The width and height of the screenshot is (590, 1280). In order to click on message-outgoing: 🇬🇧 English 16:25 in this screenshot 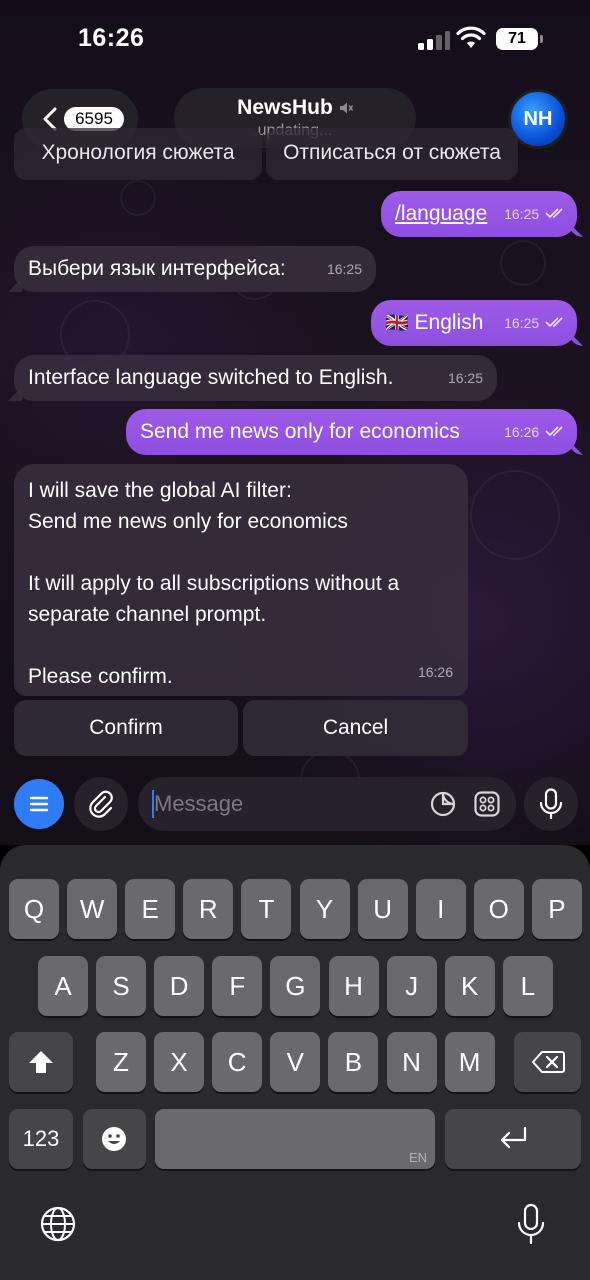, I will do `click(474, 323)`.